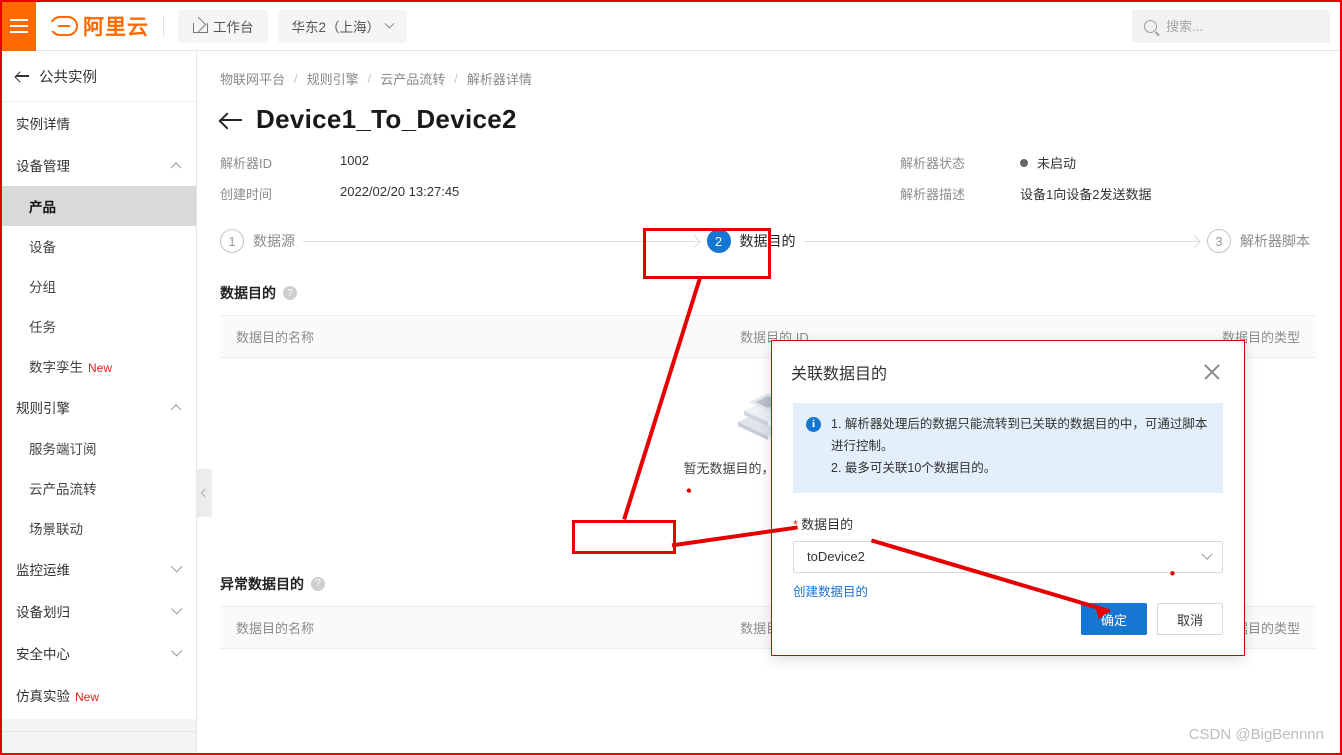 The width and height of the screenshot is (1342, 755). Describe the element at coordinates (99, 653) in the screenshot. I see `sidebar-item-security-center: 安全中心` at that location.